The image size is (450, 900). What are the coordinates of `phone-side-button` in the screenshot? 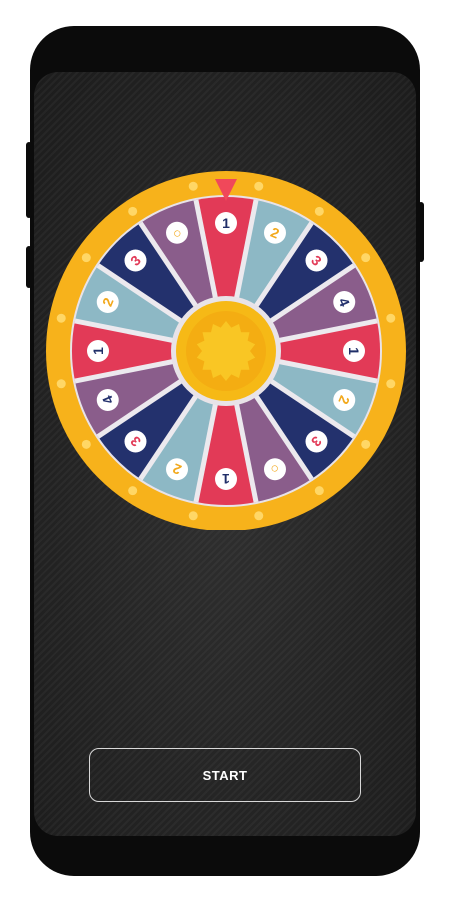 It's located at (29, 267).